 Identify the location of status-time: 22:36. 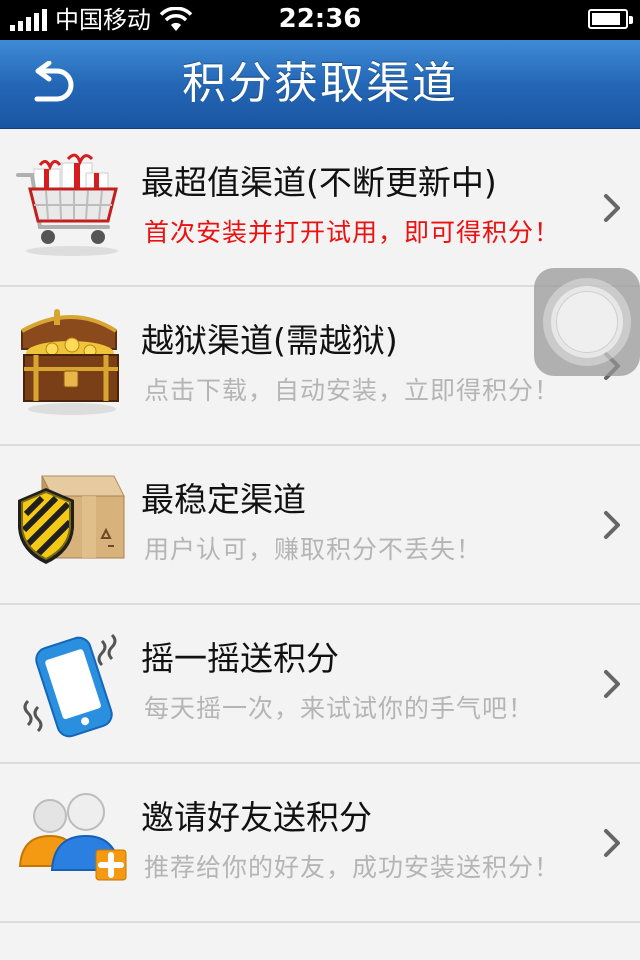
(320, 19).